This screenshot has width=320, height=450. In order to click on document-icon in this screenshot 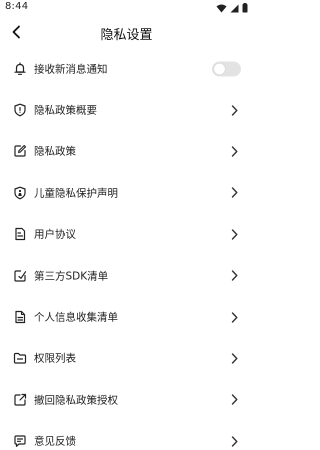, I will do `click(20, 234)`.